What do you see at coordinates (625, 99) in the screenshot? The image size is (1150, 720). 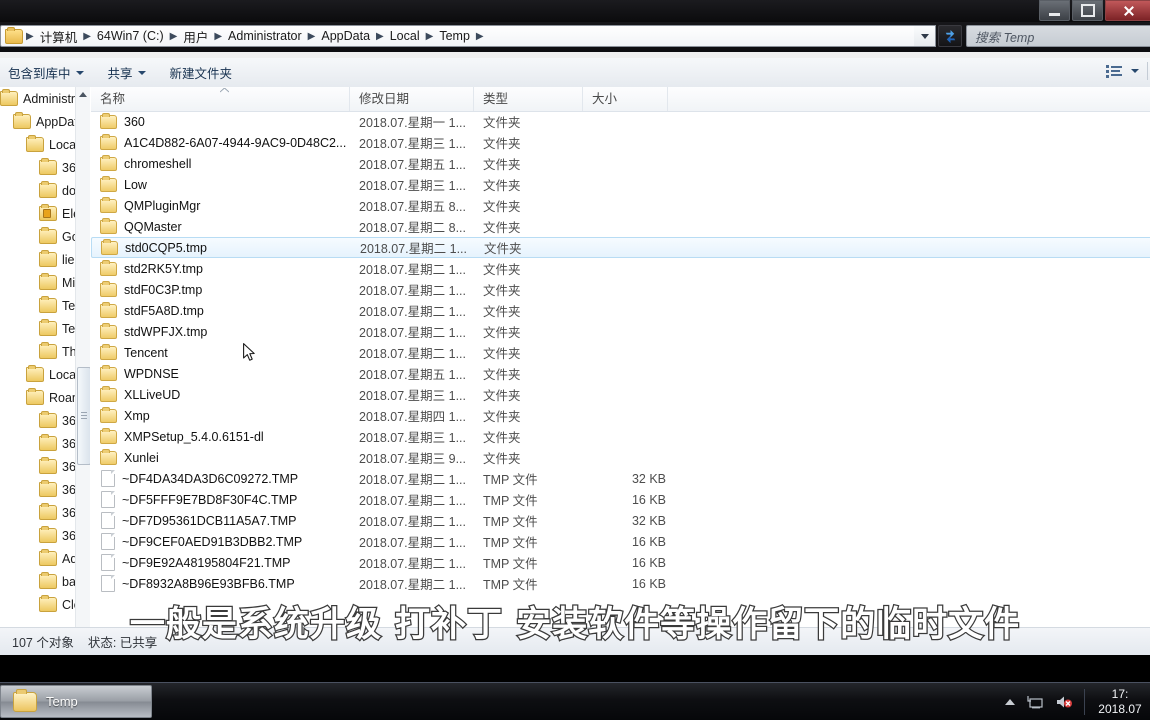 I see `column-header-size: 大小` at bounding box center [625, 99].